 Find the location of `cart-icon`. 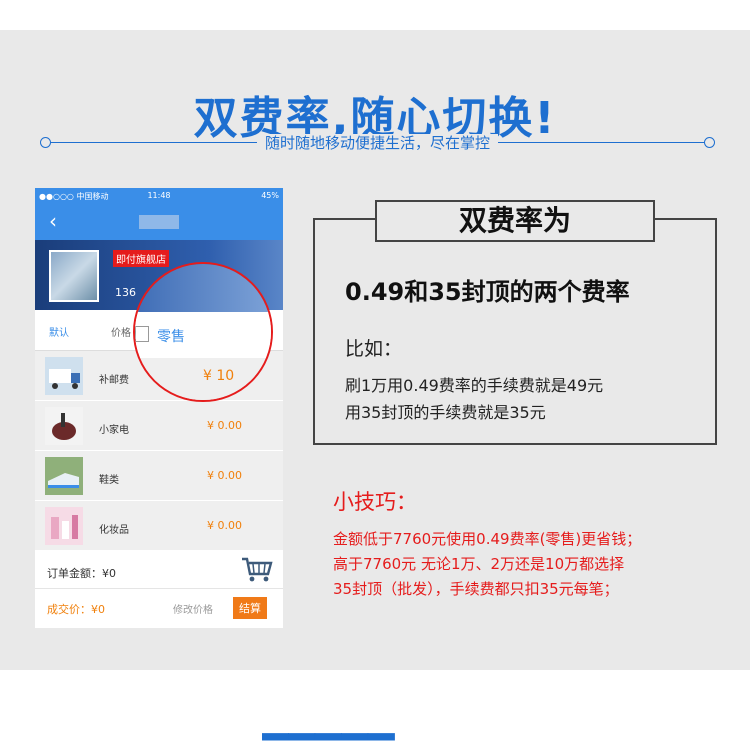

cart-icon is located at coordinates (257, 570).